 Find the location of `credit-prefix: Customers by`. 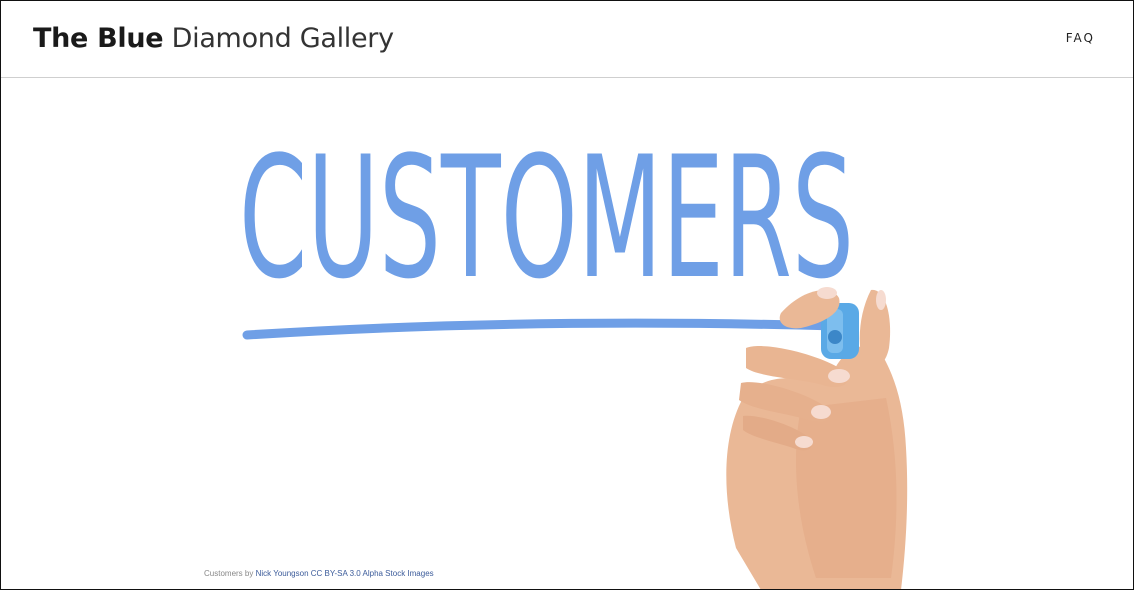

credit-prefix: Customers by is located at coordinates (229, 573).